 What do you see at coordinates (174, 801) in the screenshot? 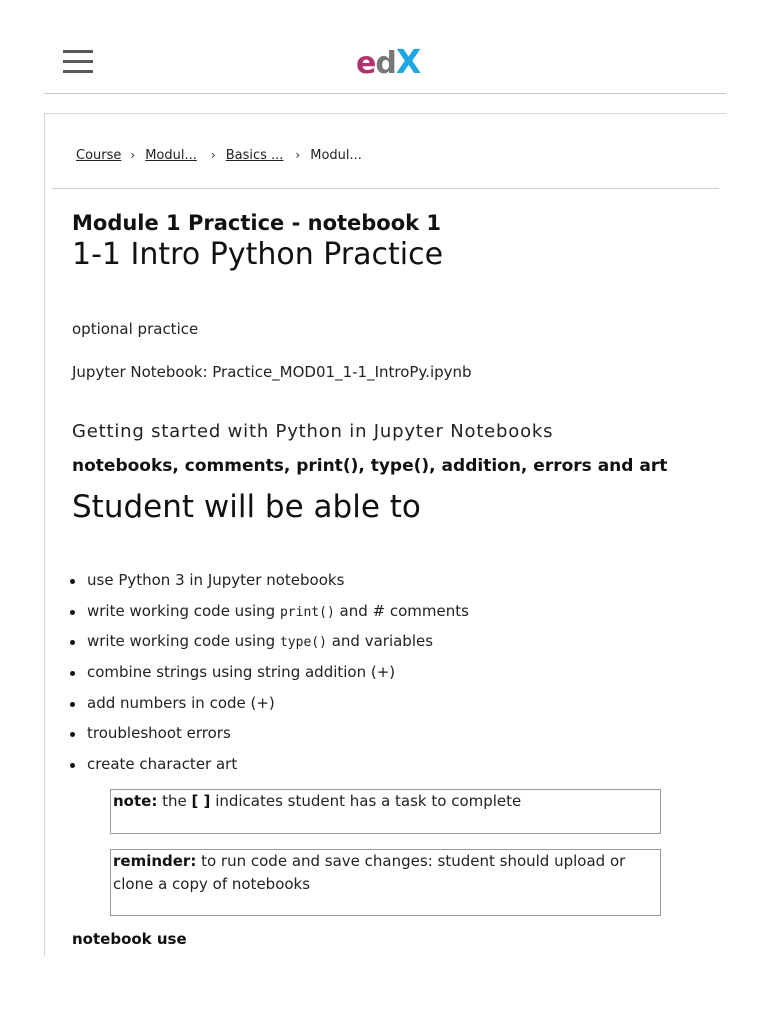
I see `note-text: the` at bounding box center [174, 801].